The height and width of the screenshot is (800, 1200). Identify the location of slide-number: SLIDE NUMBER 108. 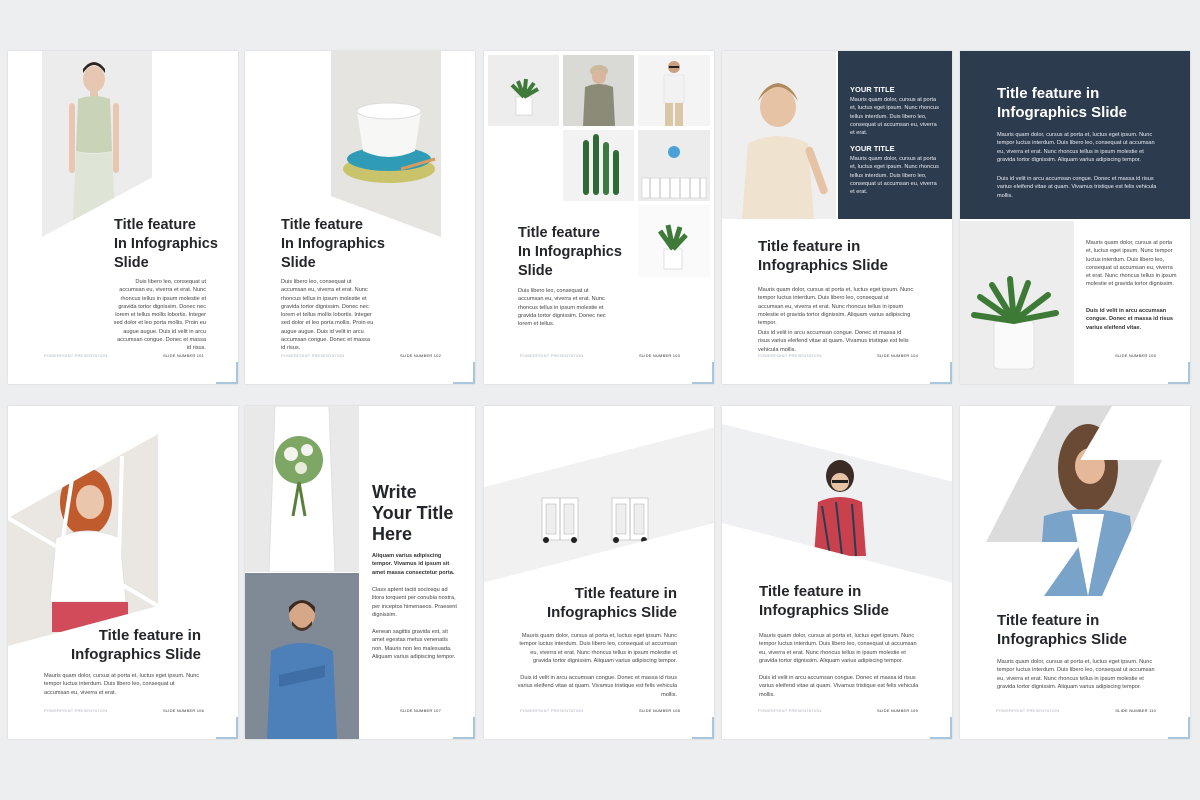
(659, 710).